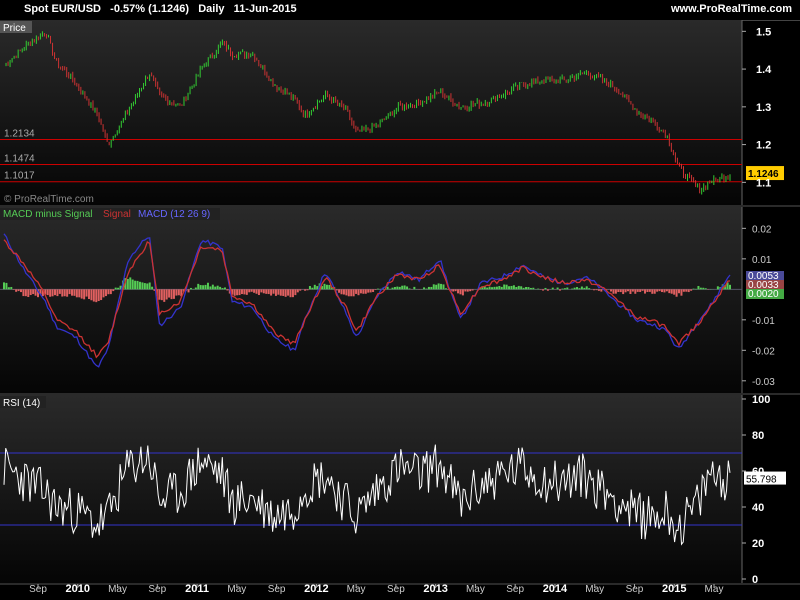 Image resolution: width=800 pixels, height=600 pixels. What do you see at coordinates (758, 508) in the screenshot?
I see `rsi-ytick-label: 40` at bounding box center [758, 508].